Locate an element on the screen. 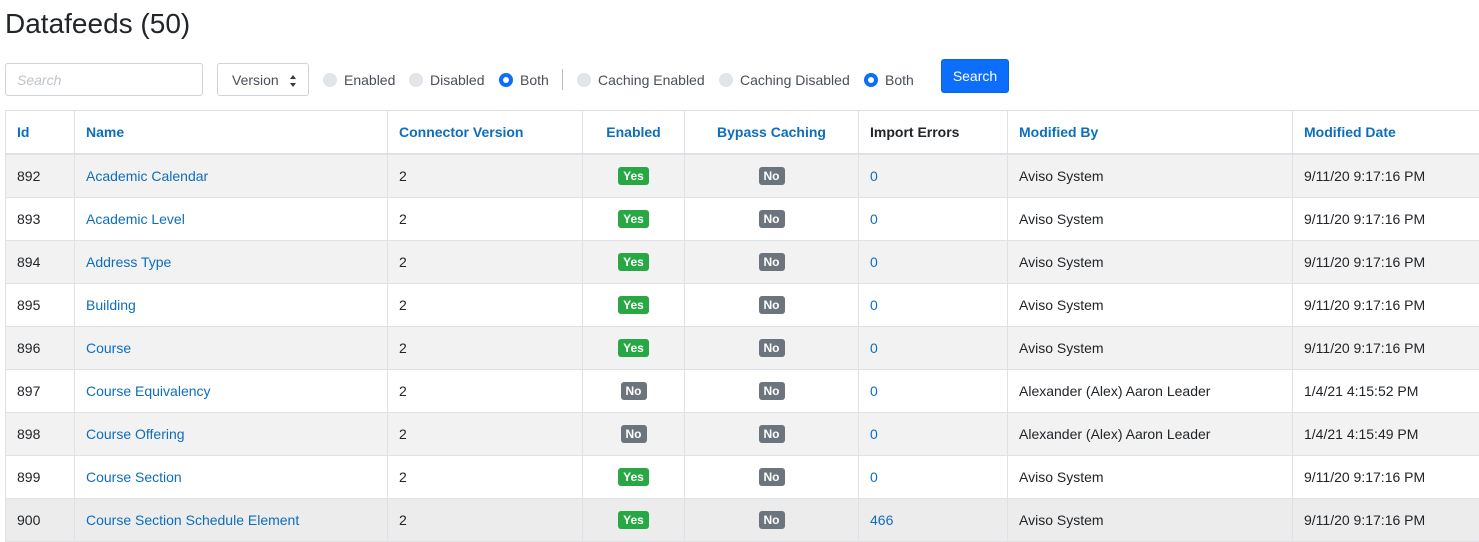  enabled-badge: No is located at coordinates (634, 391).